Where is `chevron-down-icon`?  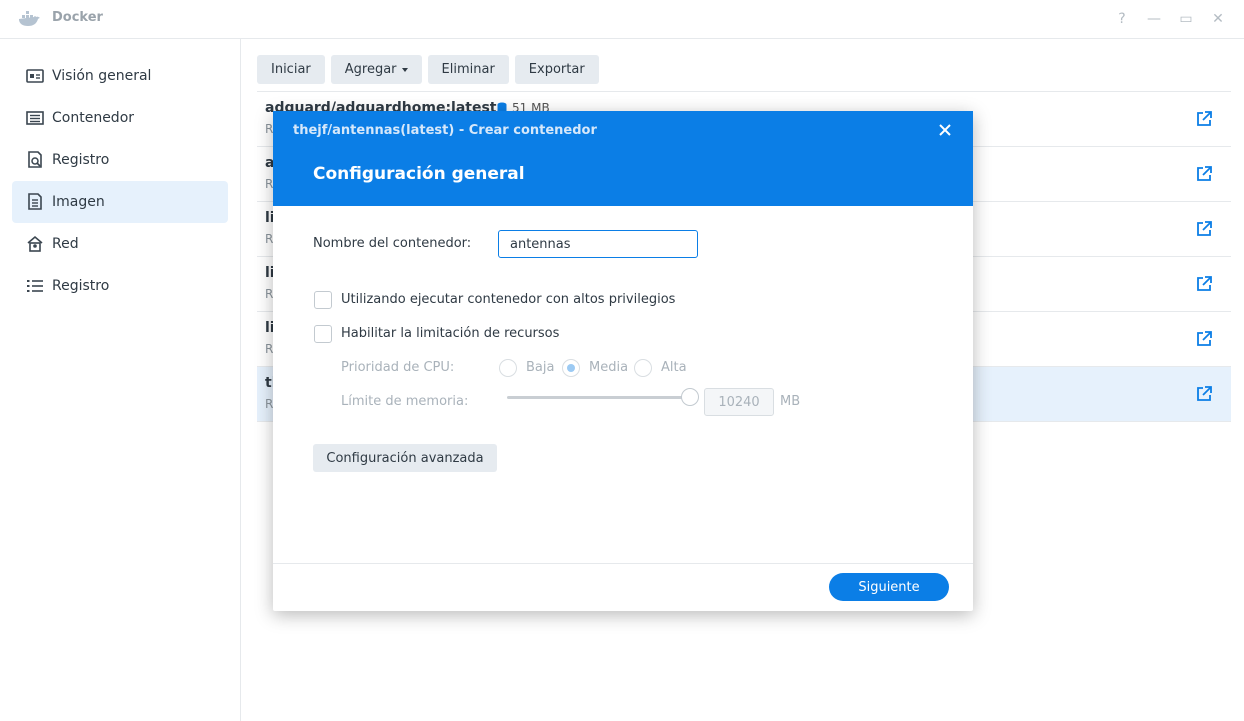 chevron-down-icon is located at coordinates (404, 69).